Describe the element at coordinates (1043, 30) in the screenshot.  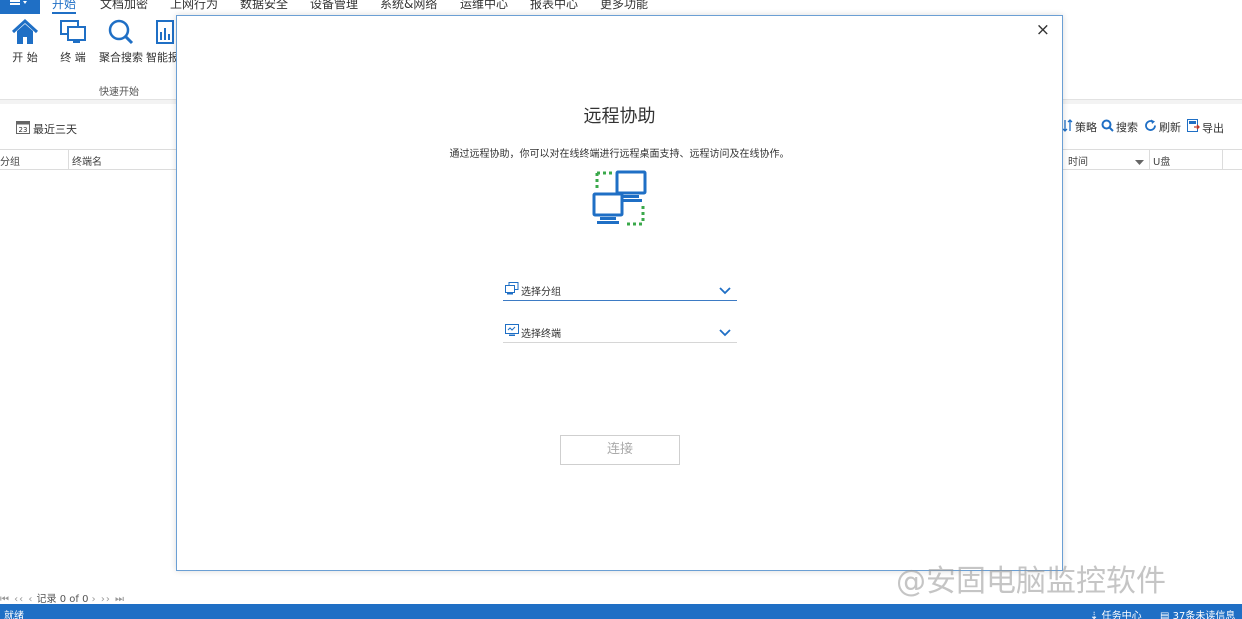
I see `close-button: ×` at that location.